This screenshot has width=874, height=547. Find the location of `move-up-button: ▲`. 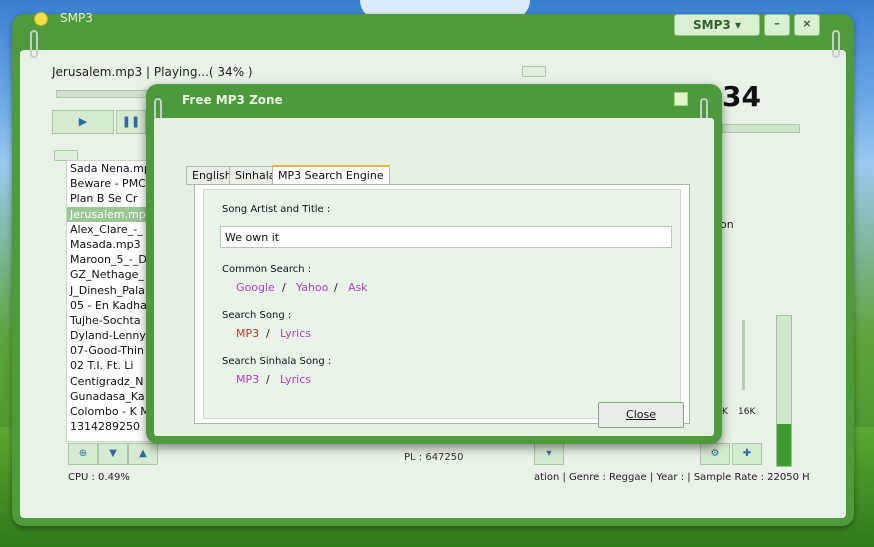

move-up-button: ▲ is located at coordinates (143, 454).